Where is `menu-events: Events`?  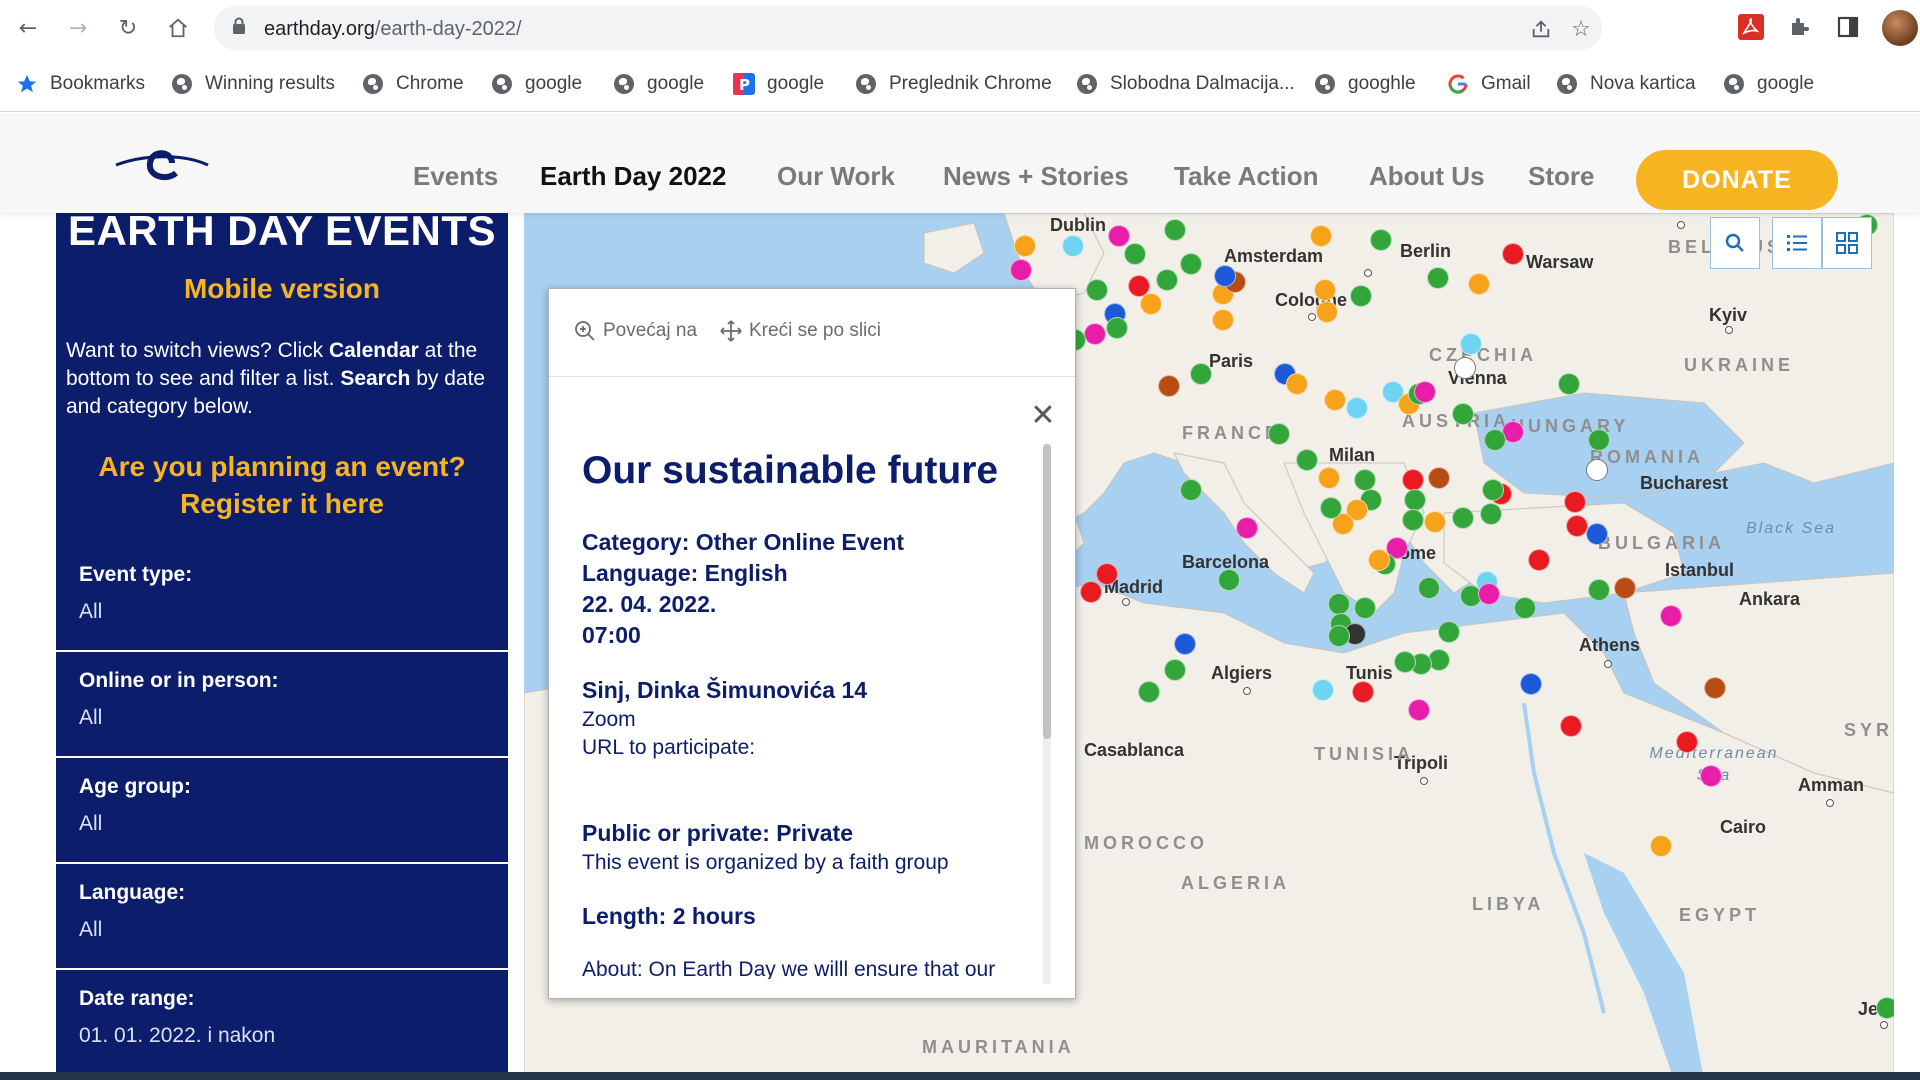
menu-events: Events is located at coordinates (455, 176).